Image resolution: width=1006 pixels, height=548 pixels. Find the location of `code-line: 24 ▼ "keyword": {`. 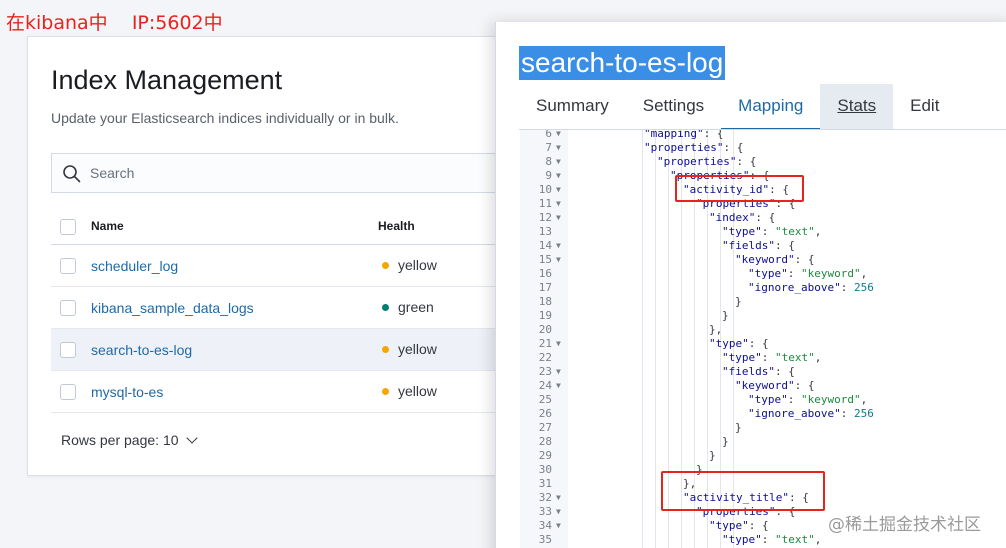

code-line: 24 ▼ "keyword": { is located at coordinates (763, 386).